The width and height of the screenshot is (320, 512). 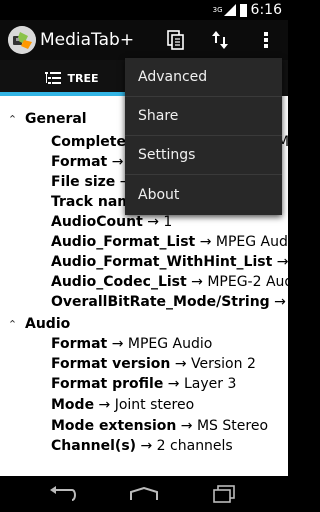 I want to click on tree-row: Channel(s) → 2 channels, so click(x=142, y=446).